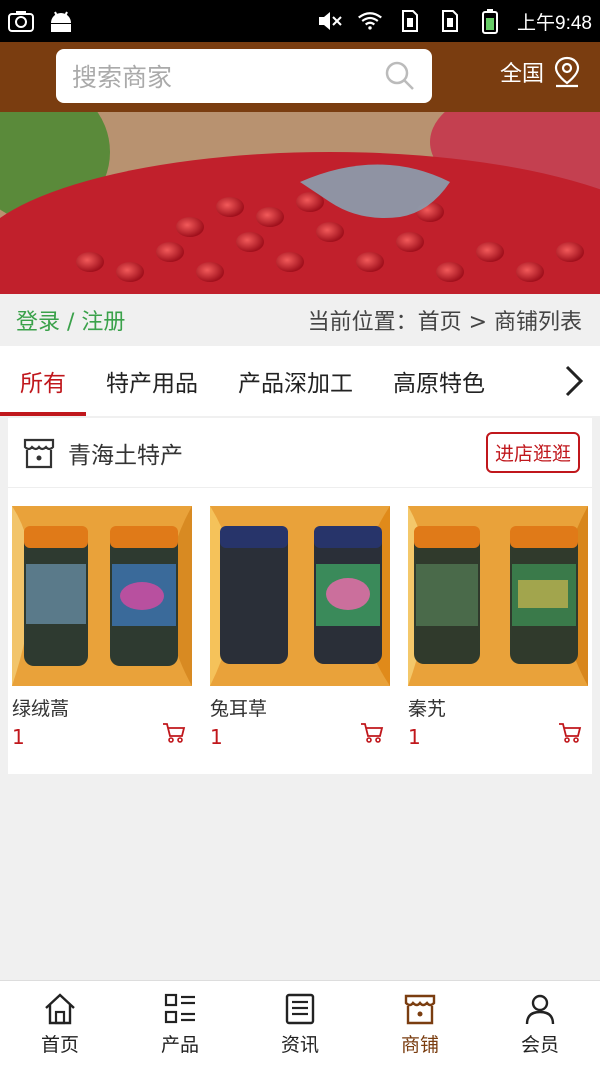 This screenshot has height=1067, width=600. I want to click on region-selector: 全国, so click(541, 72).